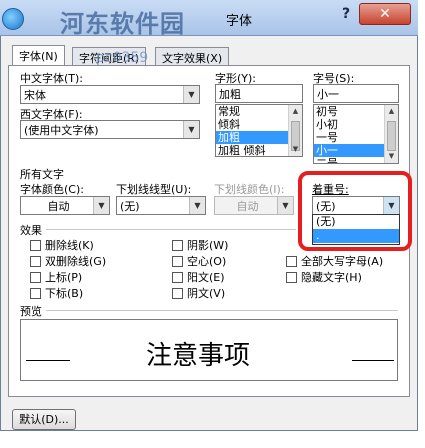 The width and height of the screenshot is (425, 448). I want to click on checkbox-label: 阳文(E), so click(206, 277).